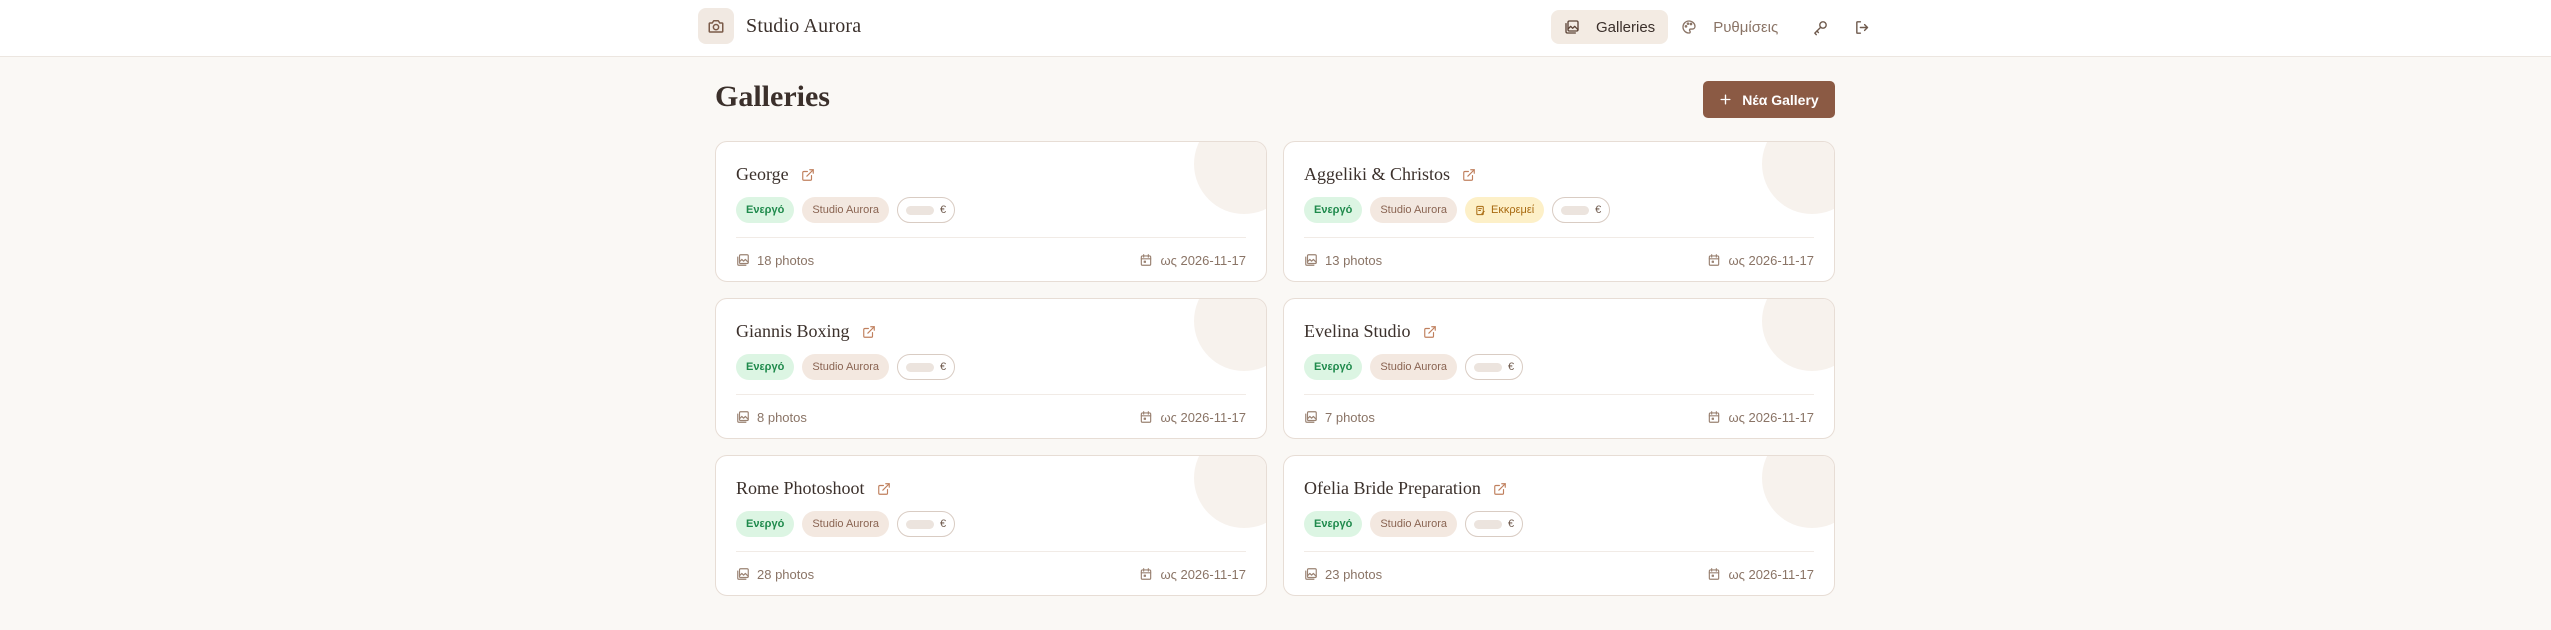 The height and width of the screenshot is (630, 2551). Describe the element at coordinates (793, 331) in the screenshot. I see `gallery-title: Giannis Boxing` at that location.